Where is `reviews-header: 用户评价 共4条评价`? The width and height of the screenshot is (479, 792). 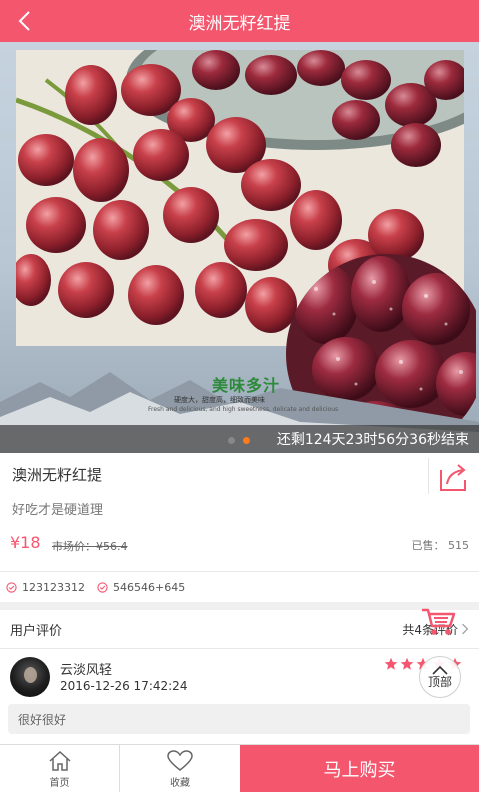 reviews-header: 用户评价 共4条评价 is located at coordinates (239, 629).